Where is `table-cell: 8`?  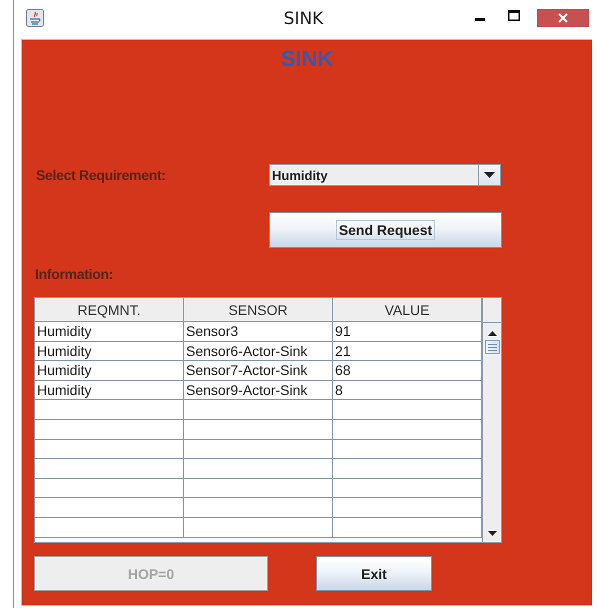
table-cell: 8 is located at coordinates (407, 390).